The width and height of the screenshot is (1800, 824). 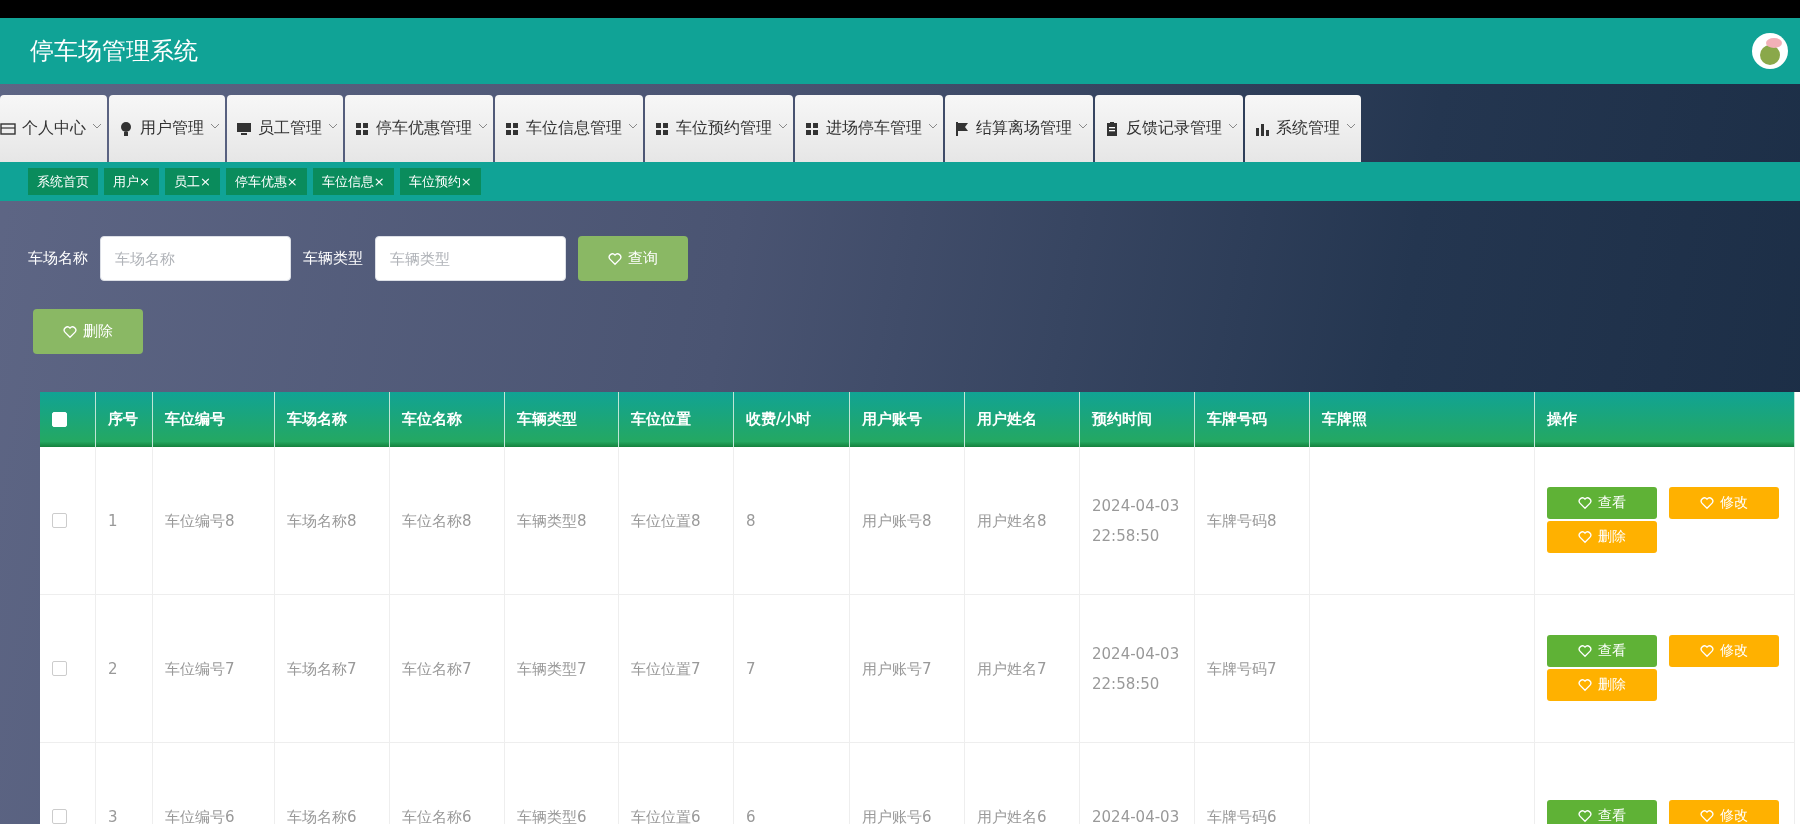 What do you see at coordinates (1112, 128) in the screenshot?
I see `clipboard-icon` at bounding box center [1112, 128].